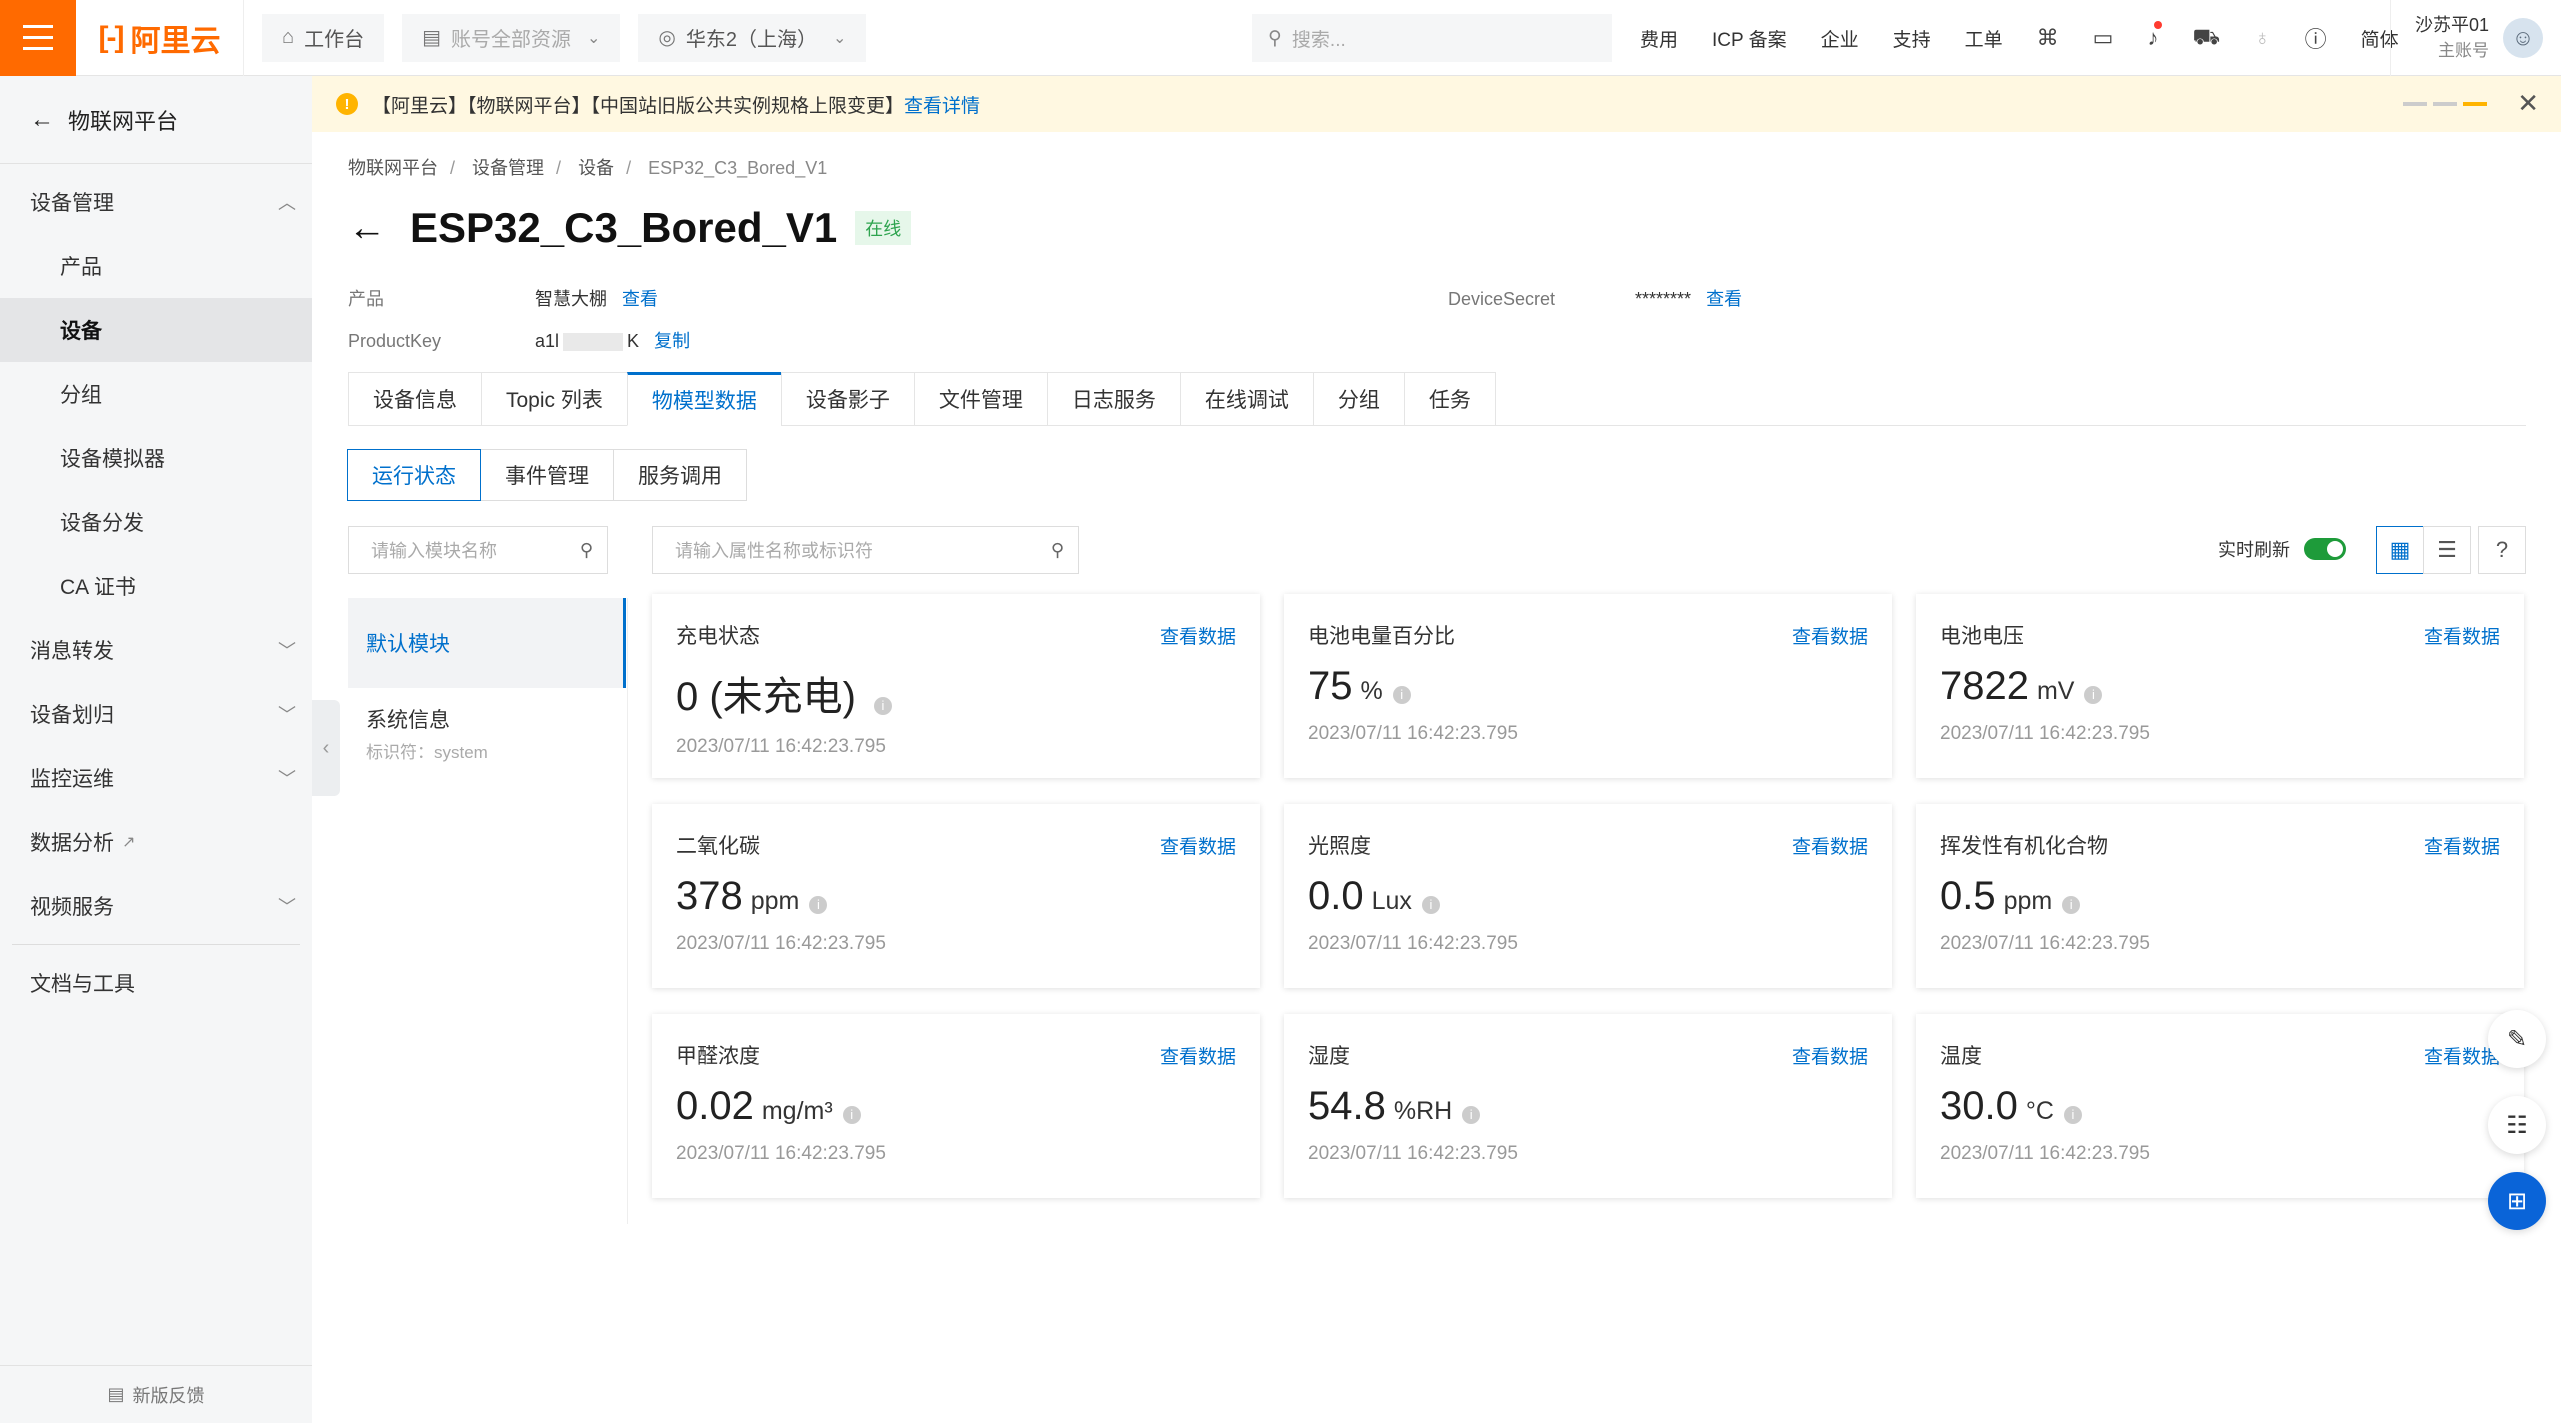 Image resolution: width=2561 pixels, height=1423 pixels. Describe the element at coordinates (847, 399) in the screenshot. I see `tab-device-shadow: 设备影子` at that location.